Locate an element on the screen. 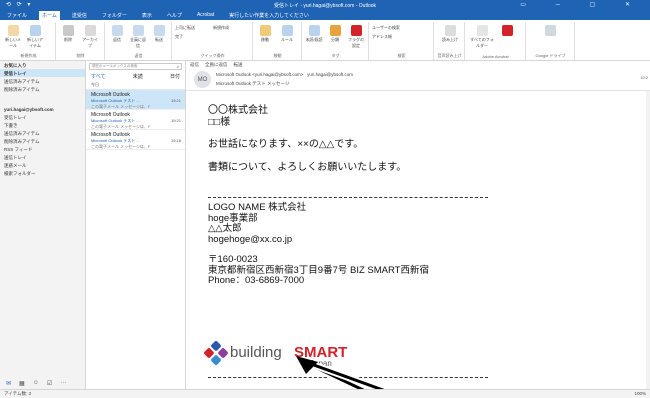 The width and height of the screenshot is (650, 398). ribbon-group-new: 新しいメール 新しいアイテム 新規作成 is located at coordinates (29, 41).